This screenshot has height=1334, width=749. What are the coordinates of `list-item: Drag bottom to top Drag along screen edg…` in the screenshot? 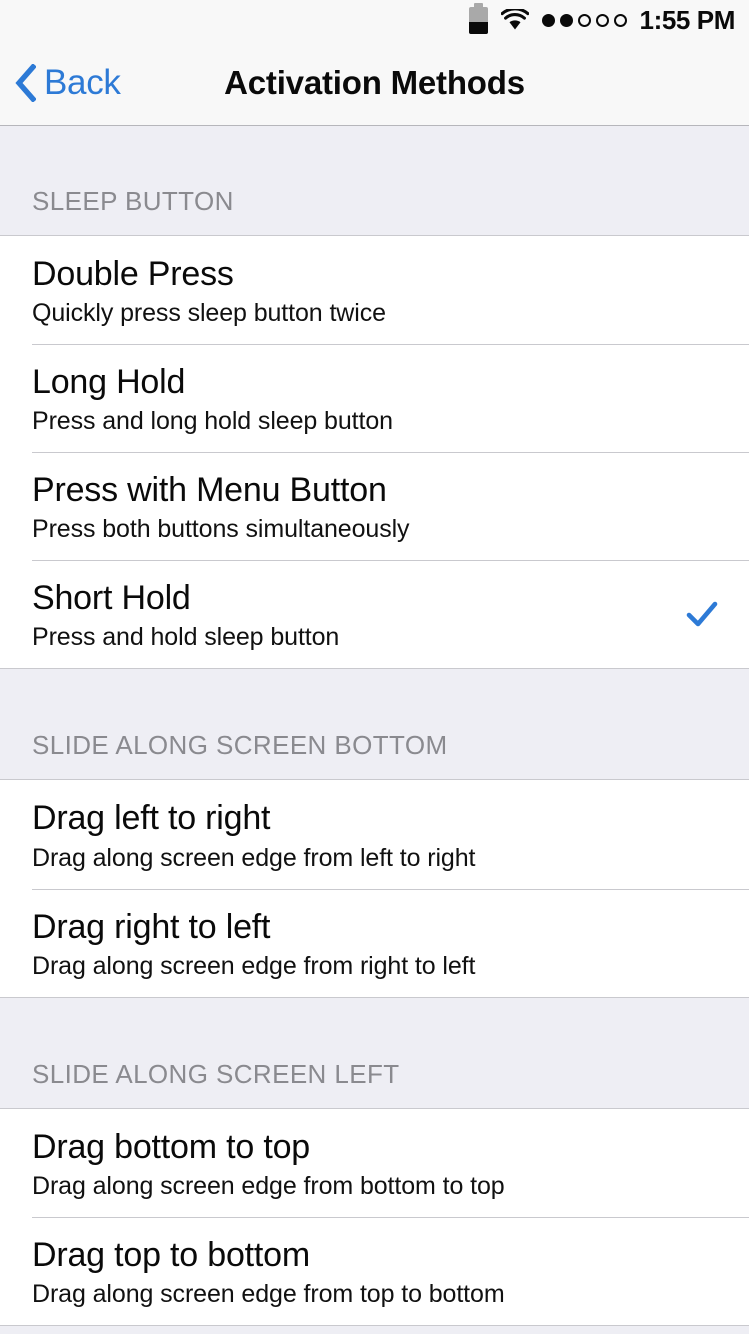 It's located at (374, 1162).